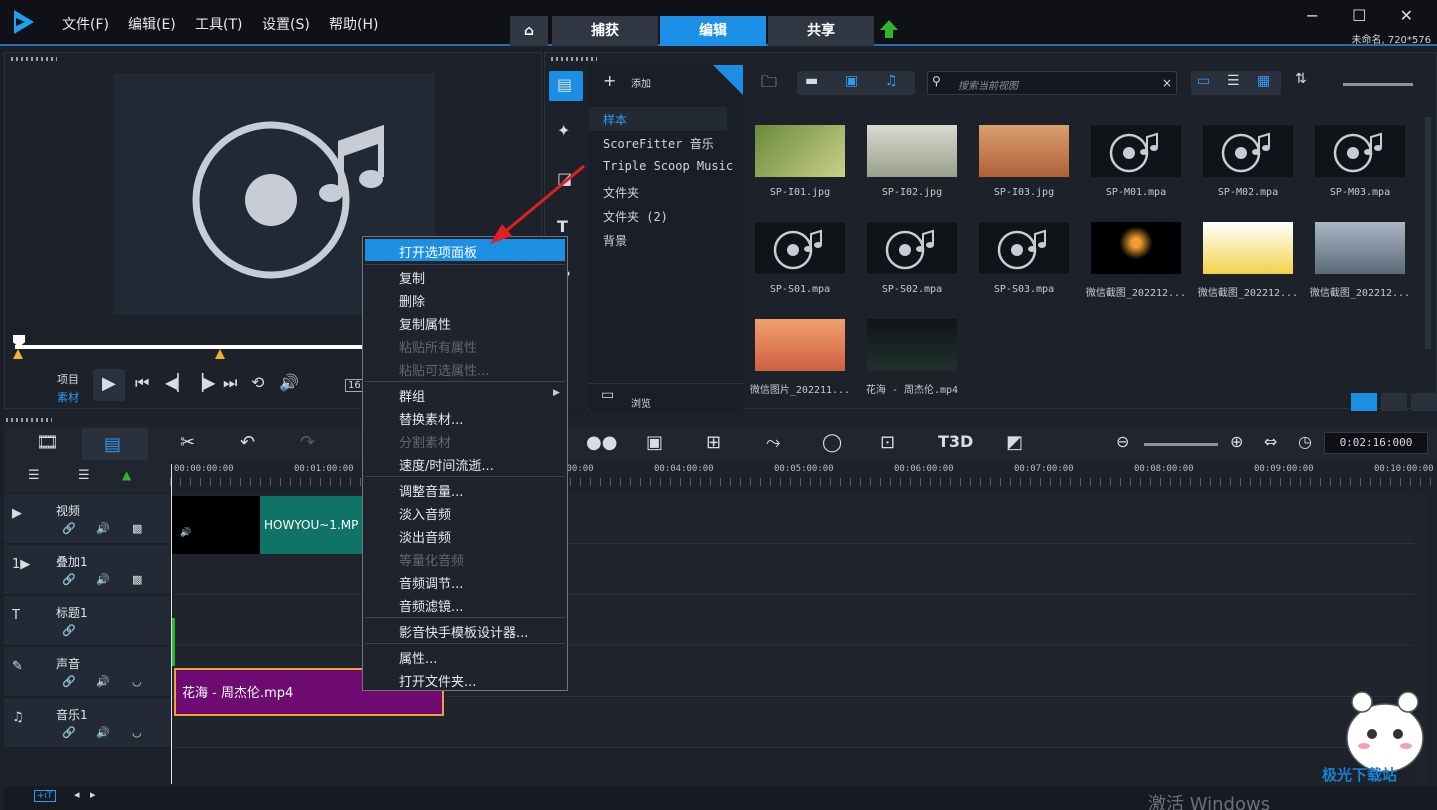  Describe the element at coordinates (1181, 444) in the screenshot. I see `zoom-slider` at that location.